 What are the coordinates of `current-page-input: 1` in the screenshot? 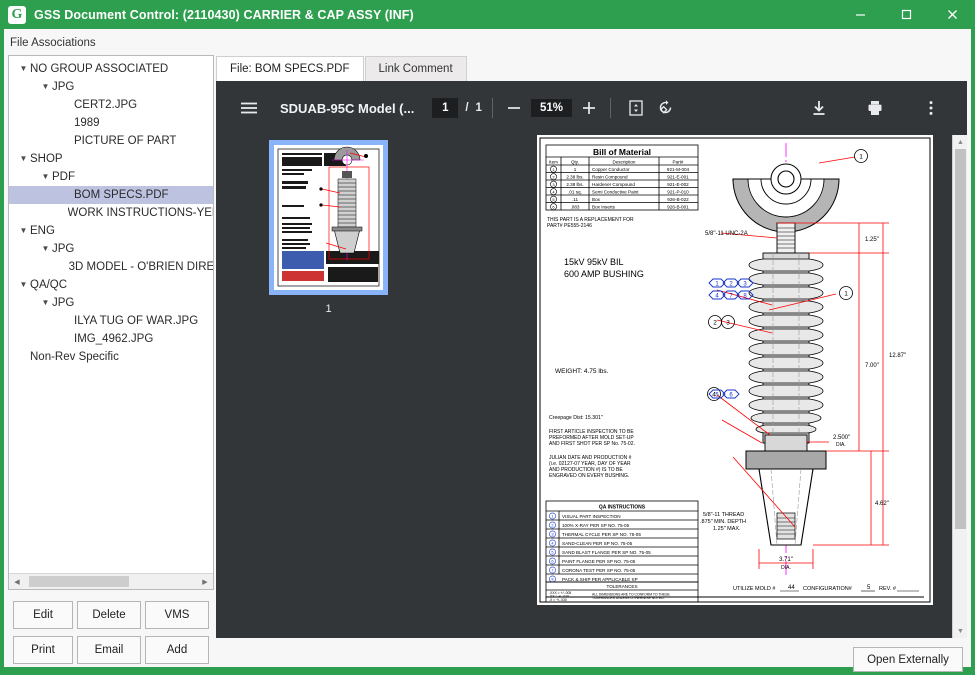 It's located at (445, 108).